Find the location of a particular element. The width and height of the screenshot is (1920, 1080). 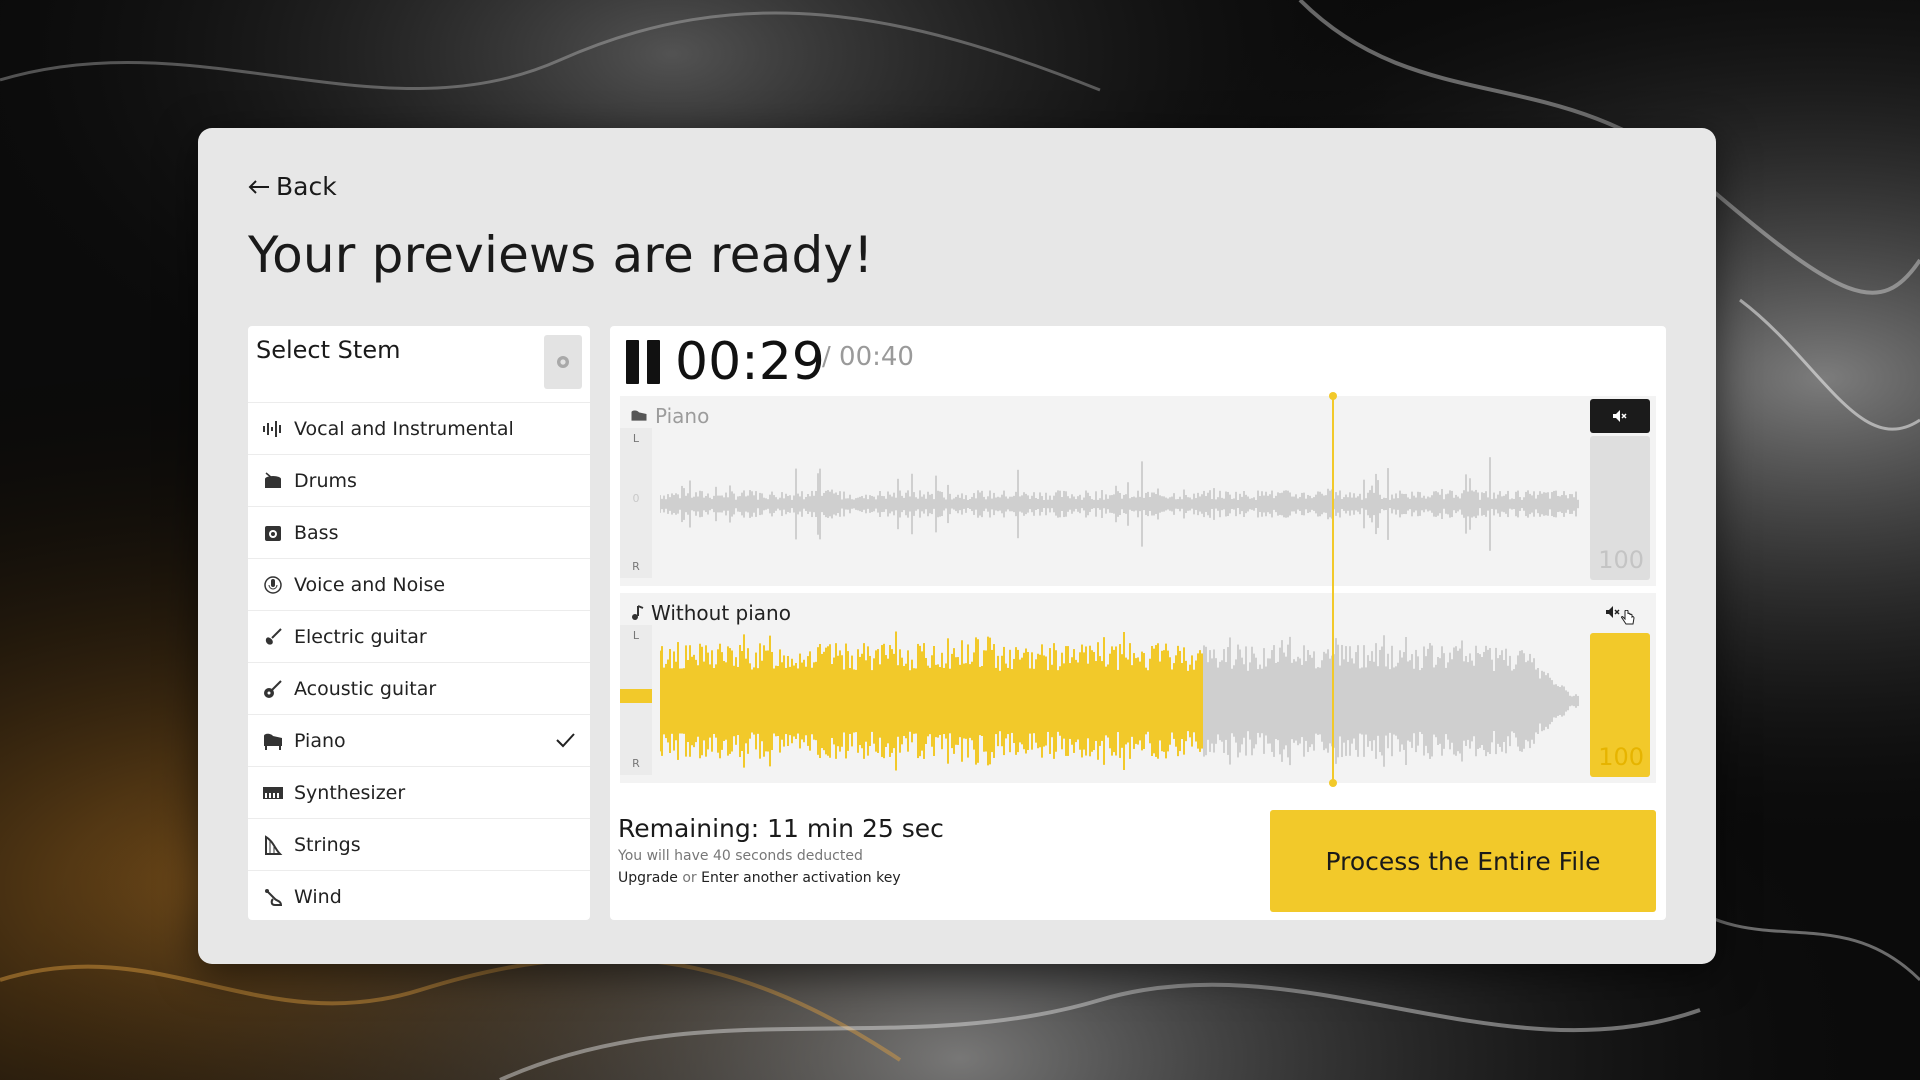

stem-item-vocal-and-instrumental: Vocal and Instrumental is located at coordinates (419, 428).